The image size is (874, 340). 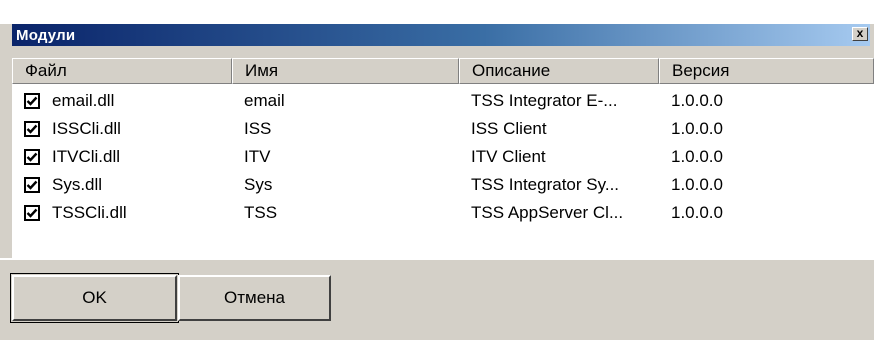 What do you see at coordinates (261, 212) in the screenshot?
I see `module-name: TSS` at bounding box center [261, 212].